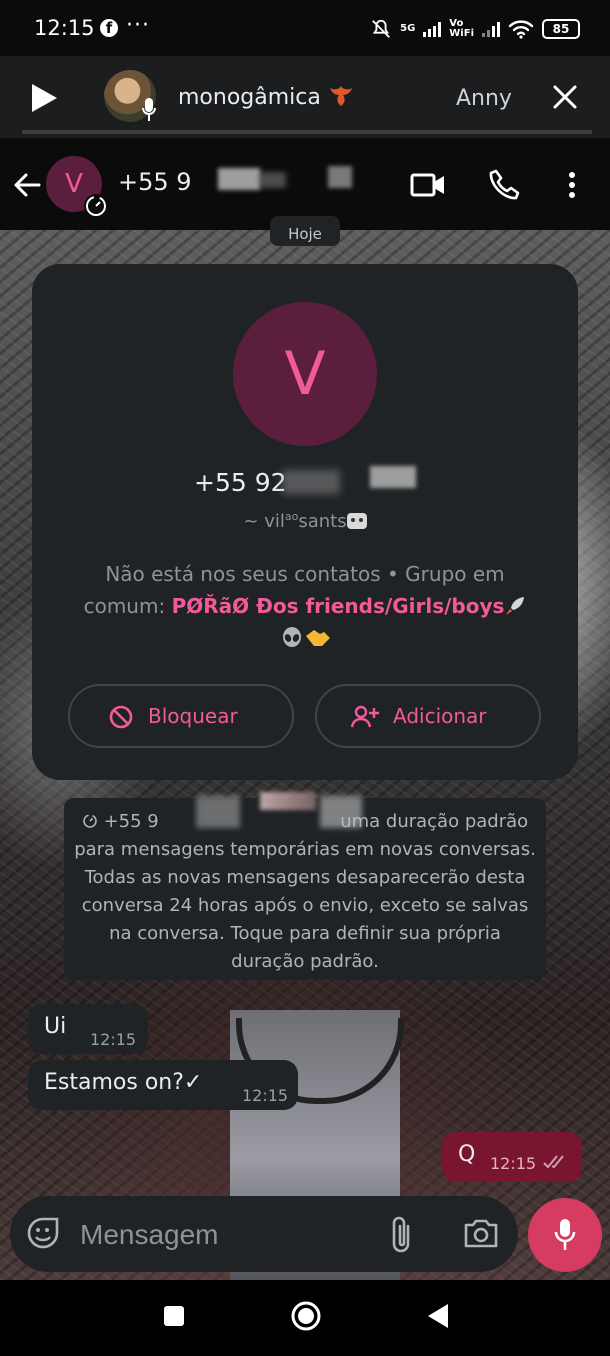  Describe the element at coordinates (475, 29) in the screenshot. I see `status-icons: 5G Vo WiFi 85` at that location.